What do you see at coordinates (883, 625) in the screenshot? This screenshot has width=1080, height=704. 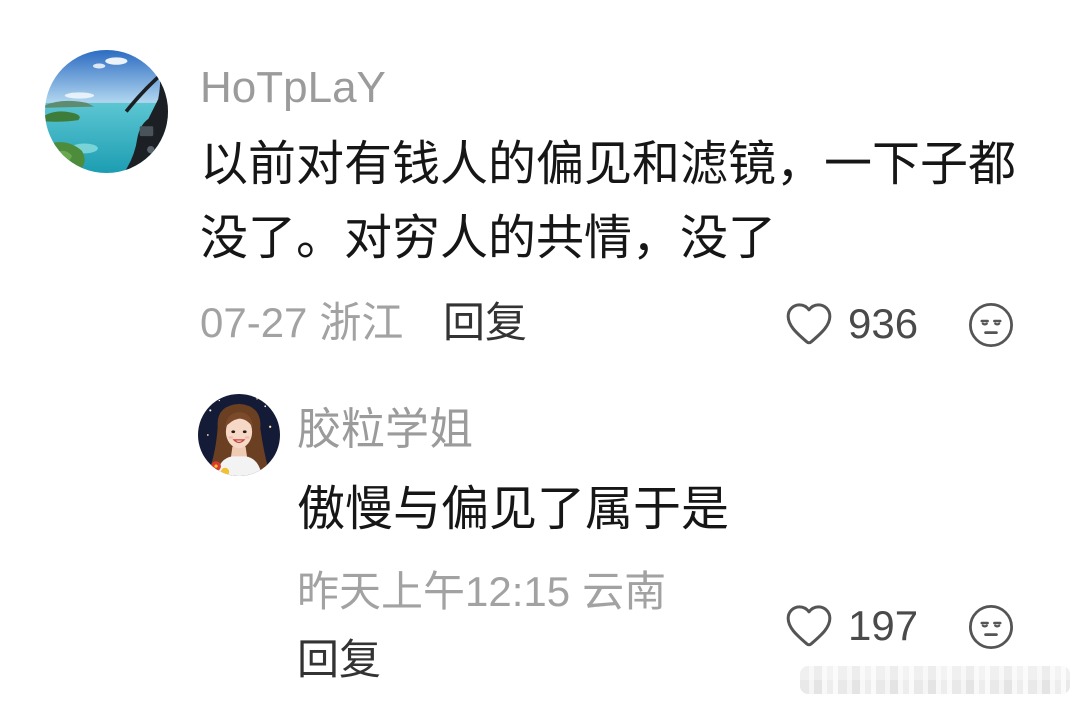 I see `like-count: 197` at bounding box center [883, 625].